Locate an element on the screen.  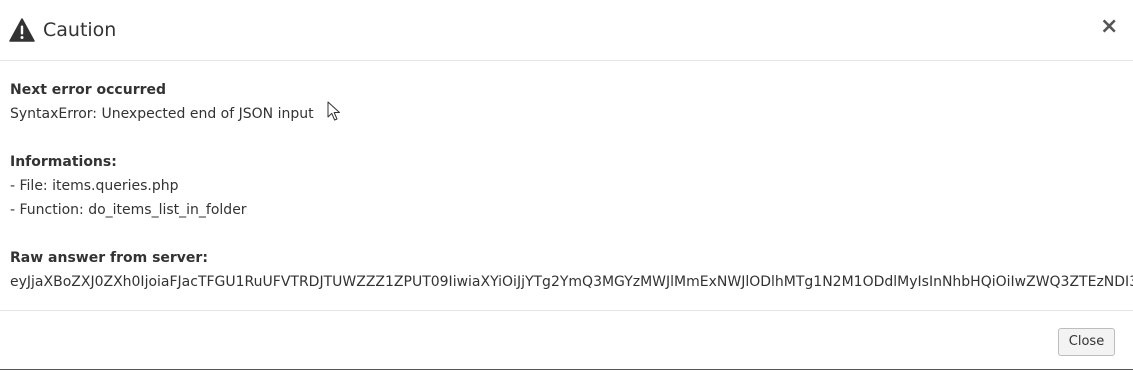
dialog-title: Caution is located at coordinates (80, 30).